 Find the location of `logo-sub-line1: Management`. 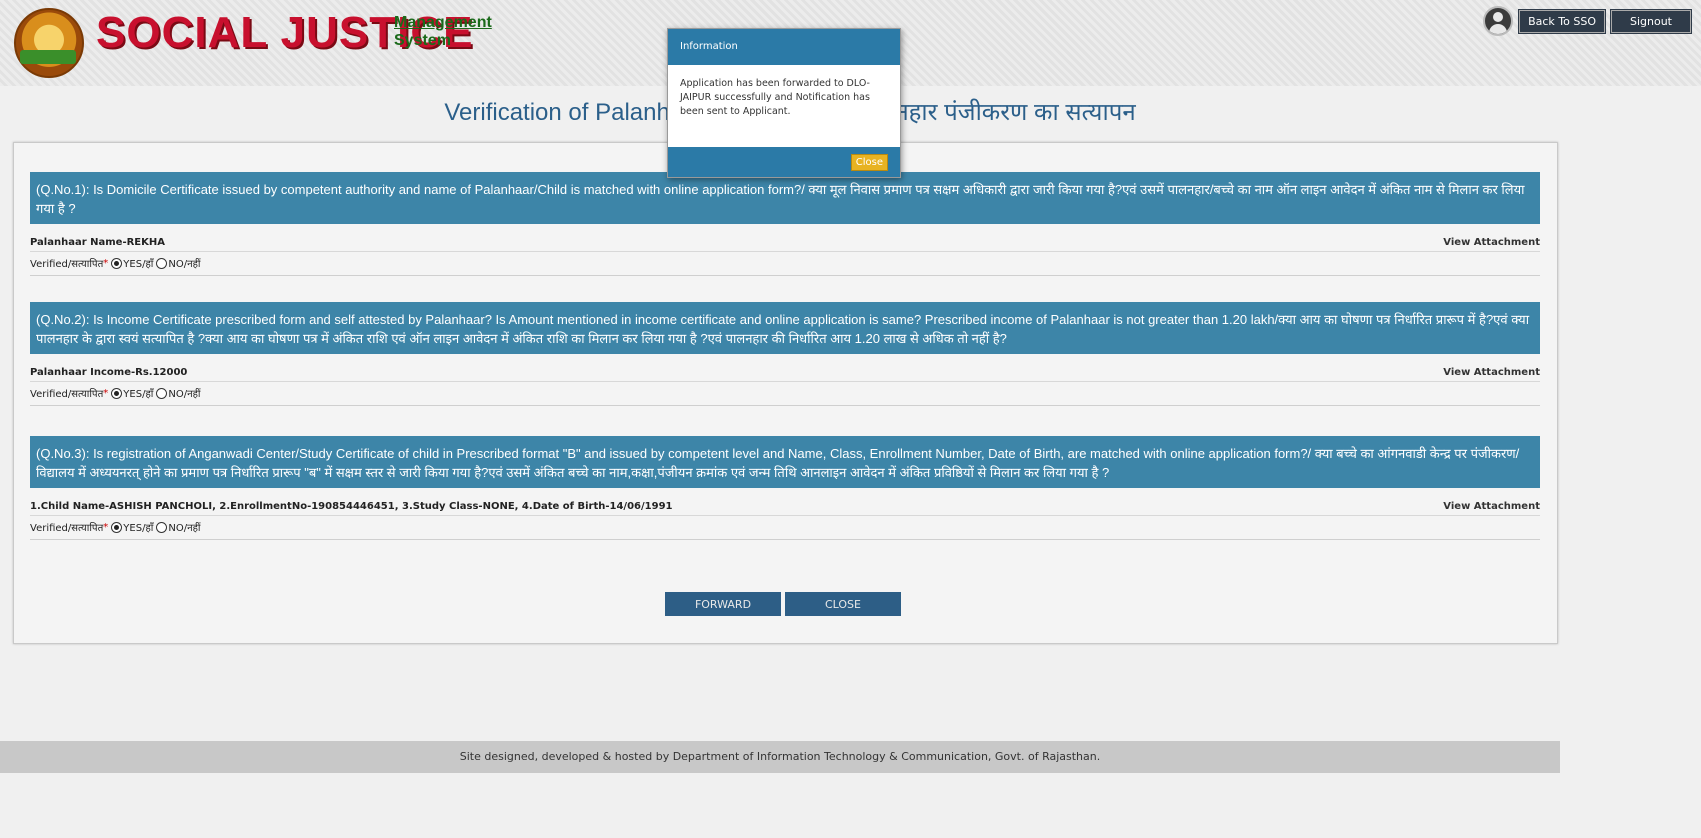

logo-sub-line1: Management is located at coordinates (443, 22).